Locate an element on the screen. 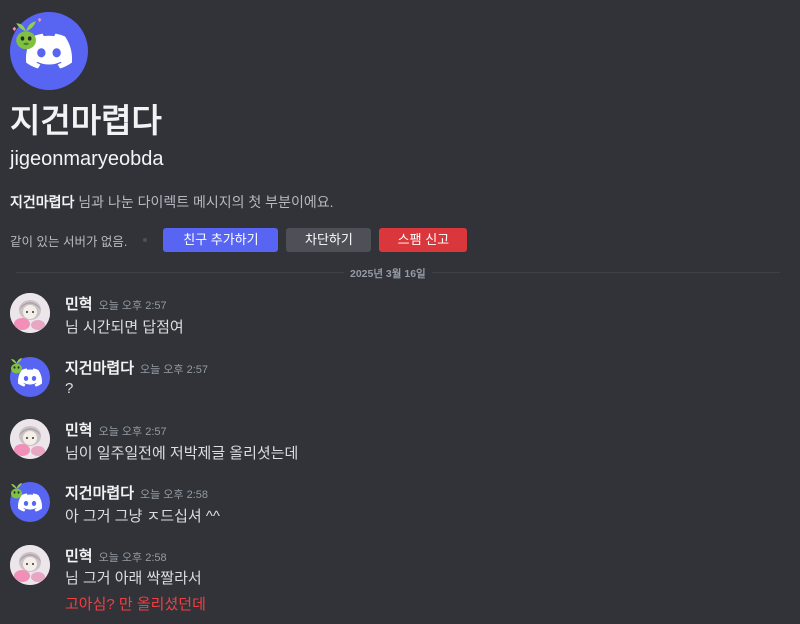 This screenshot has width=800, height=624. block-button: 차단하기 is located at coordinates (329, 240).